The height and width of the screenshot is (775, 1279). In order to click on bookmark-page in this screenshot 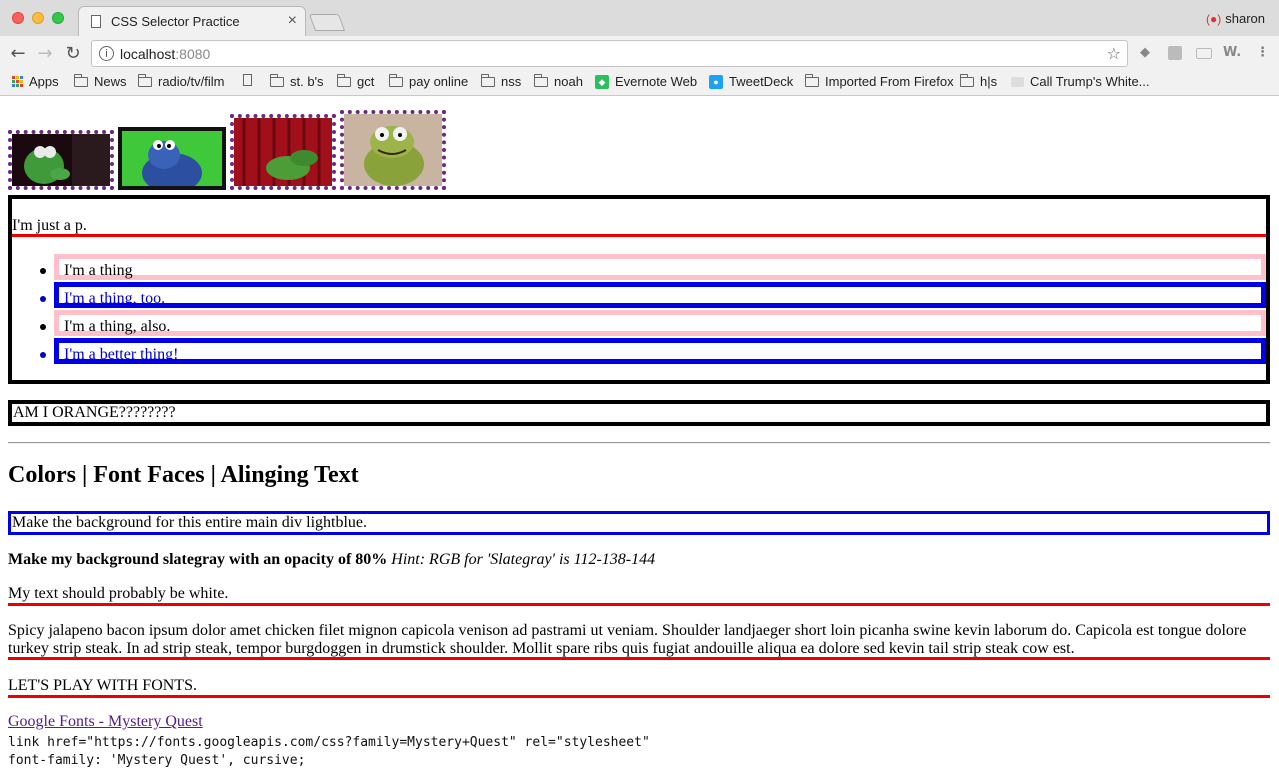, I will do `click(250, 80)`.